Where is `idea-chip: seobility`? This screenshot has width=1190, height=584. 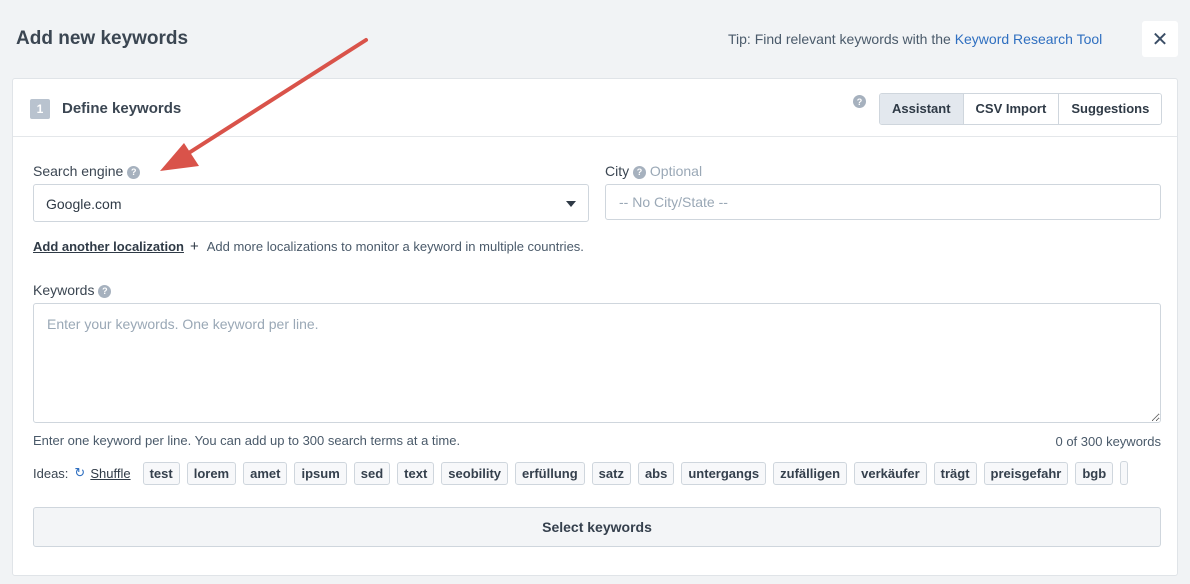
idea-chip: seobility is located at coordinates (475, 473).